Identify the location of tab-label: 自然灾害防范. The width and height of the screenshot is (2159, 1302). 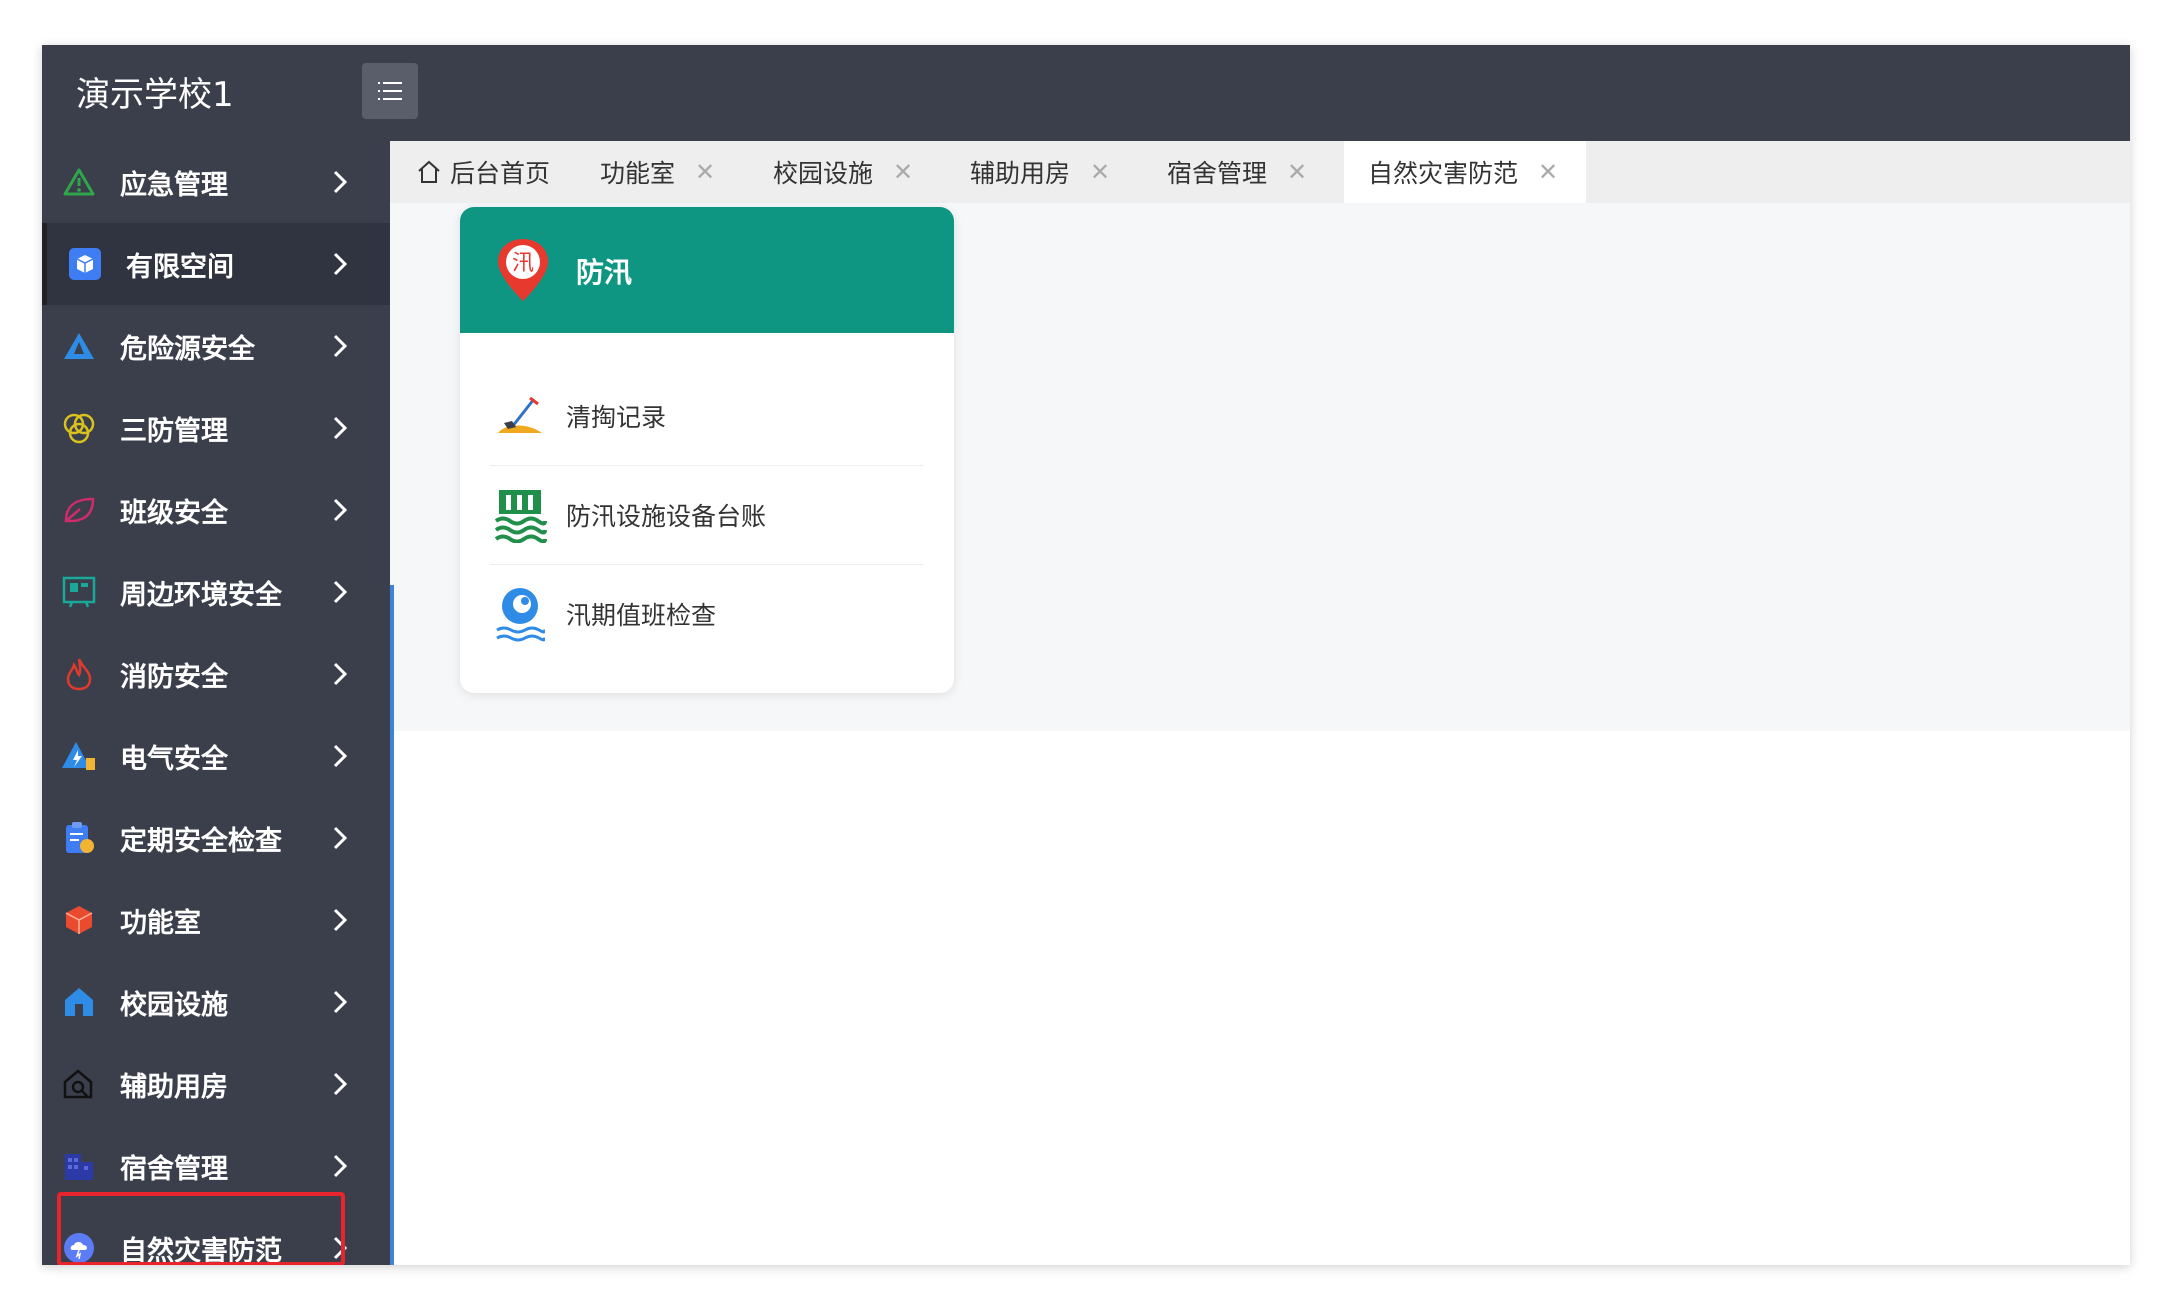
(1443, 173).